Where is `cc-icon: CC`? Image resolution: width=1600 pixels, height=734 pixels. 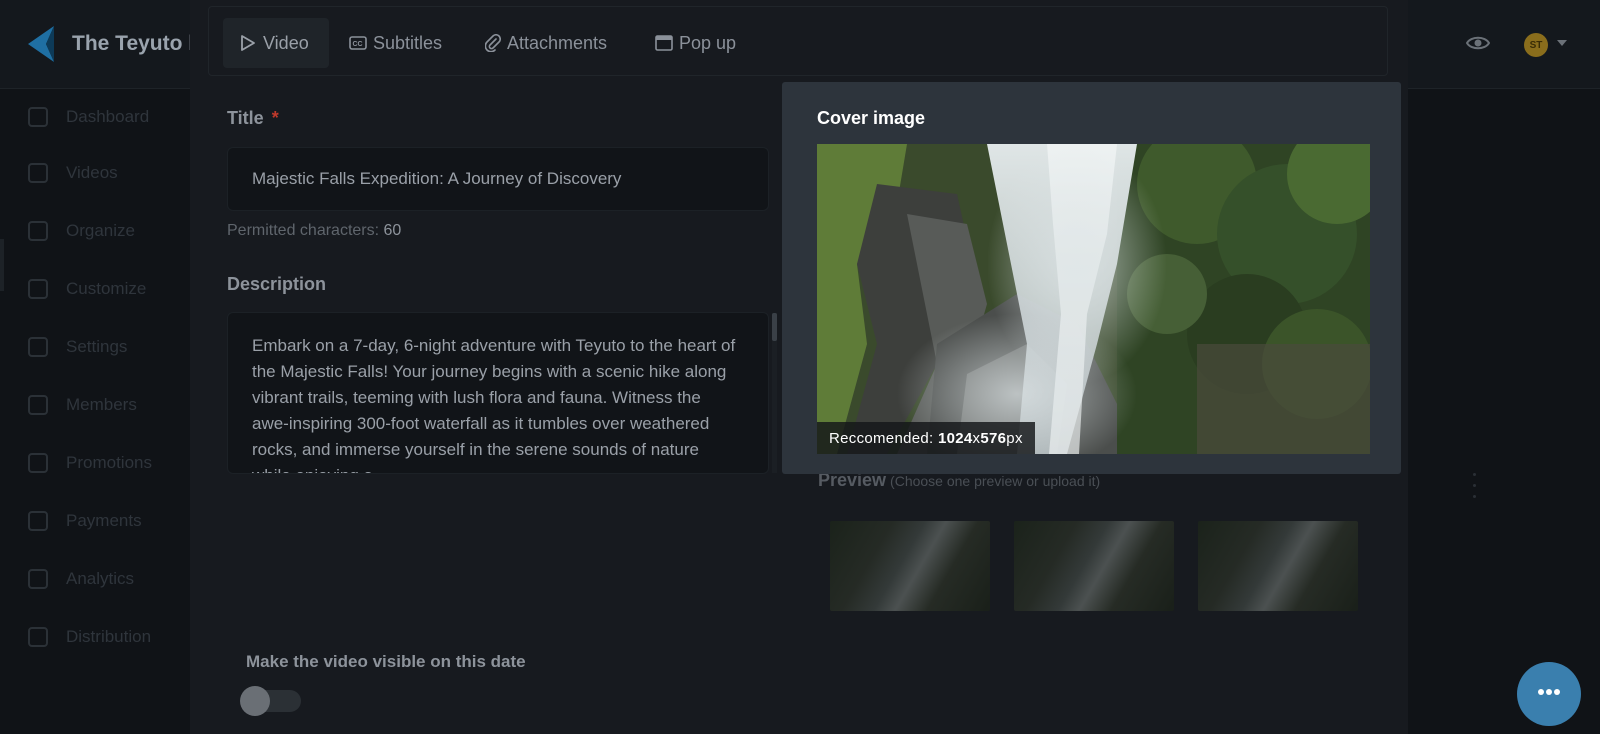
cc-icon: CC is located at coordinates (358, 43).